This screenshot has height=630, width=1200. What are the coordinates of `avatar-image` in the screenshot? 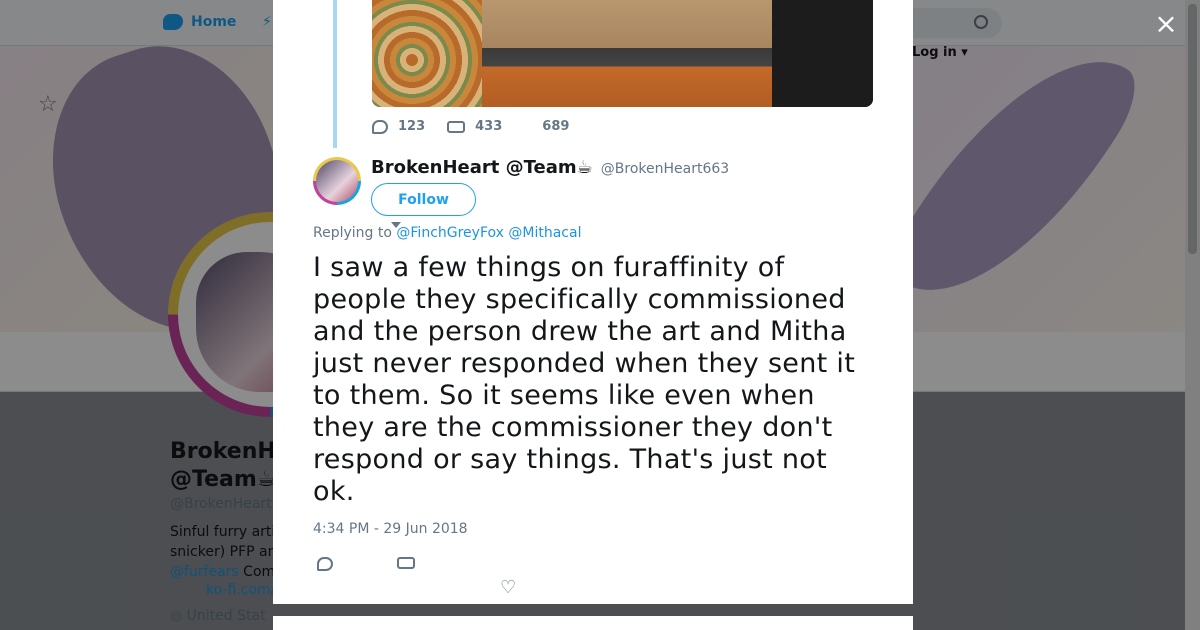 It's located at (337, 181).